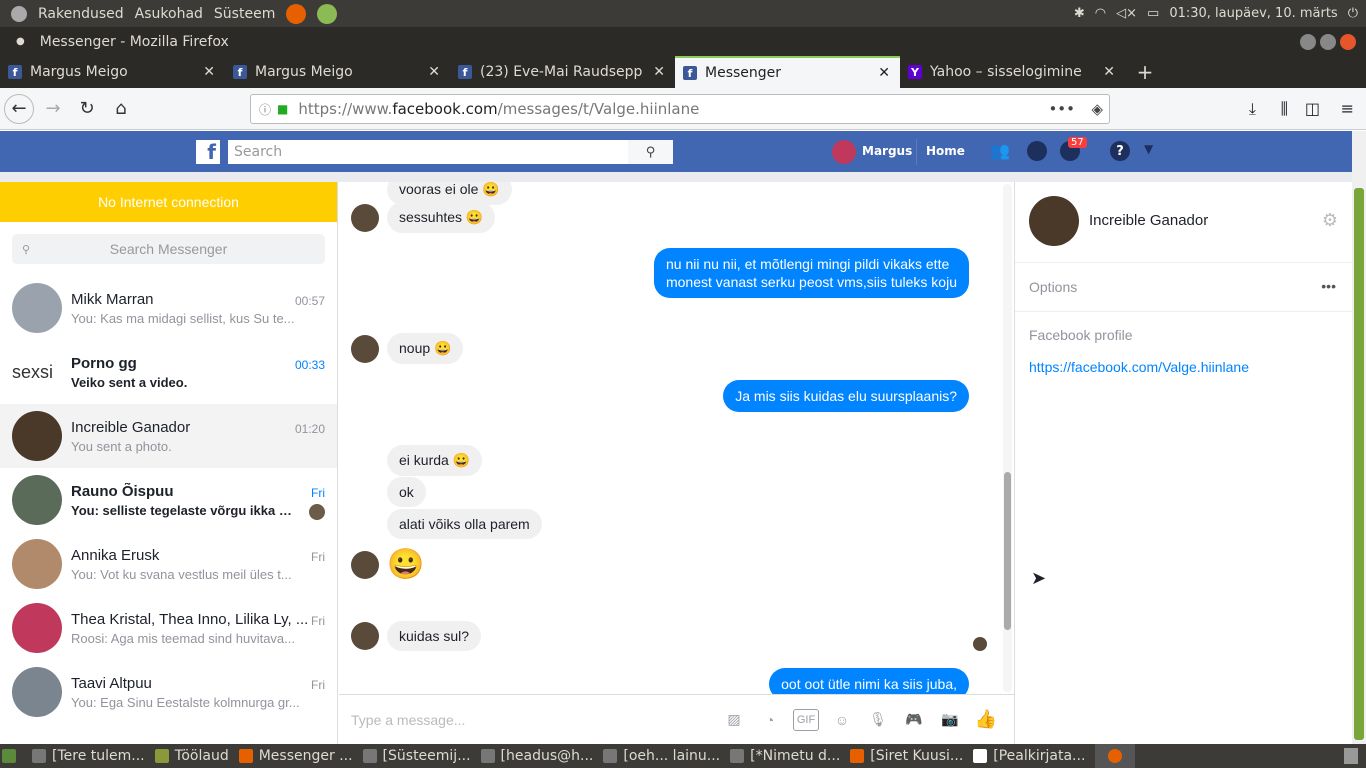  Describe the element at coordinates (1348, 41) in the screenshot. I see `close-button` at that location.